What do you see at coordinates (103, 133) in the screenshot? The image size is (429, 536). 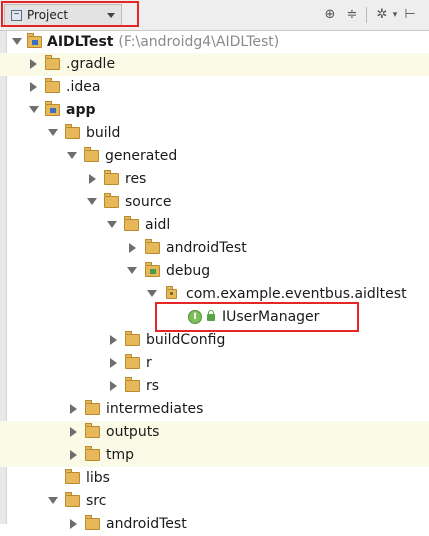 I see `tree-item-label: build` at bounding box center [103, 133].